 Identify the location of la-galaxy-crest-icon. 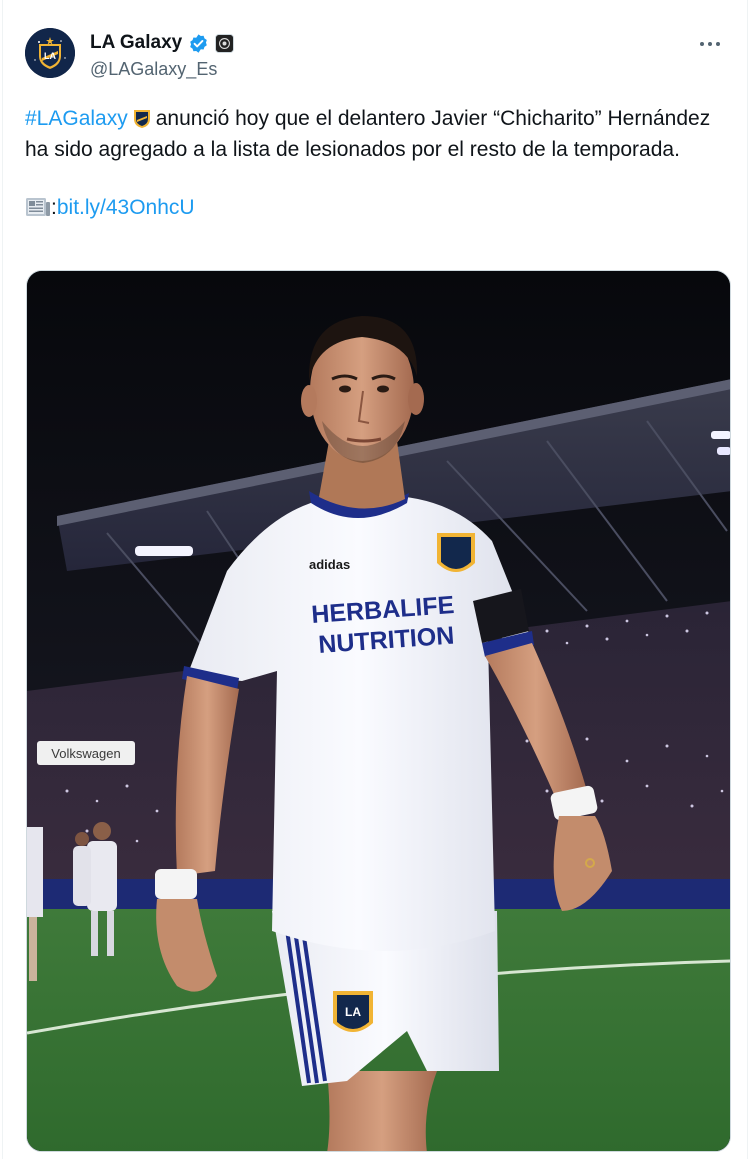
(141, 119).